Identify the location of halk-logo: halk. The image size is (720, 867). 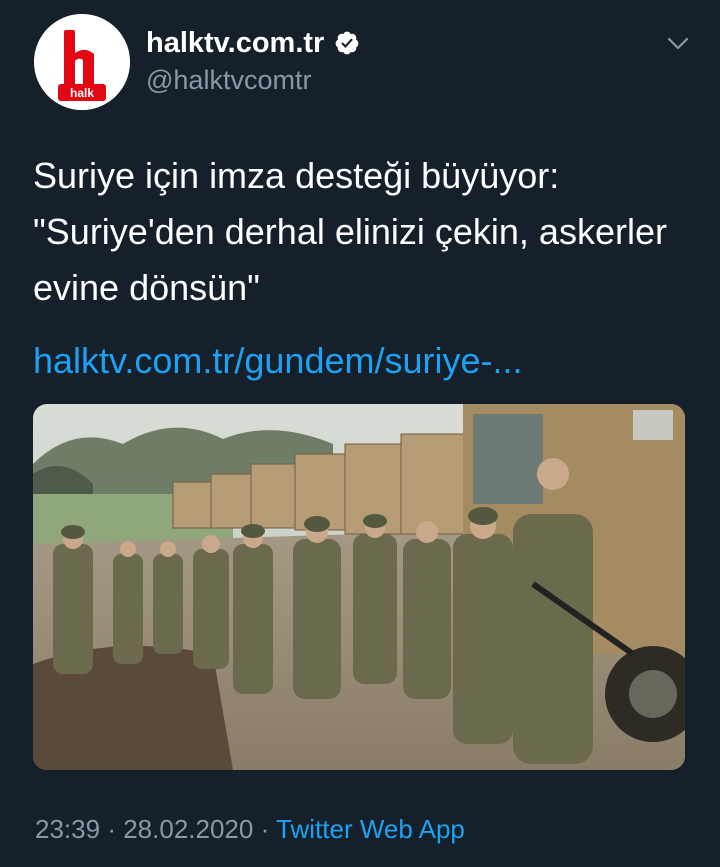
(82, 62).